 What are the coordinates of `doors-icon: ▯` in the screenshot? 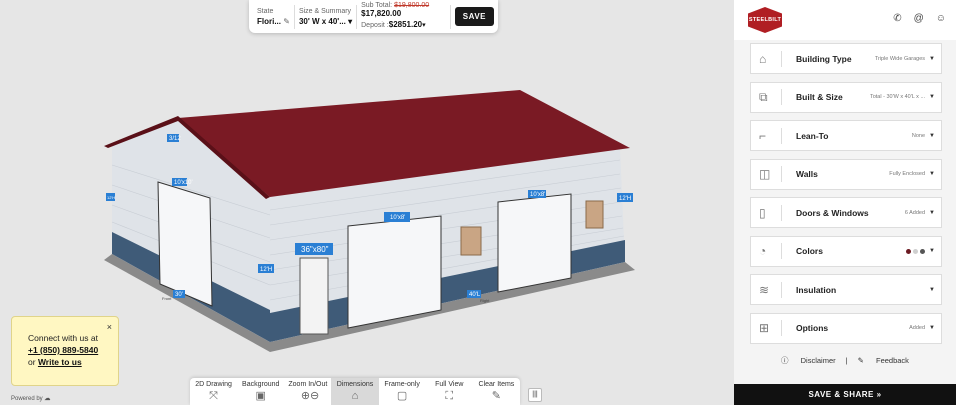 It's located at (770, 212).